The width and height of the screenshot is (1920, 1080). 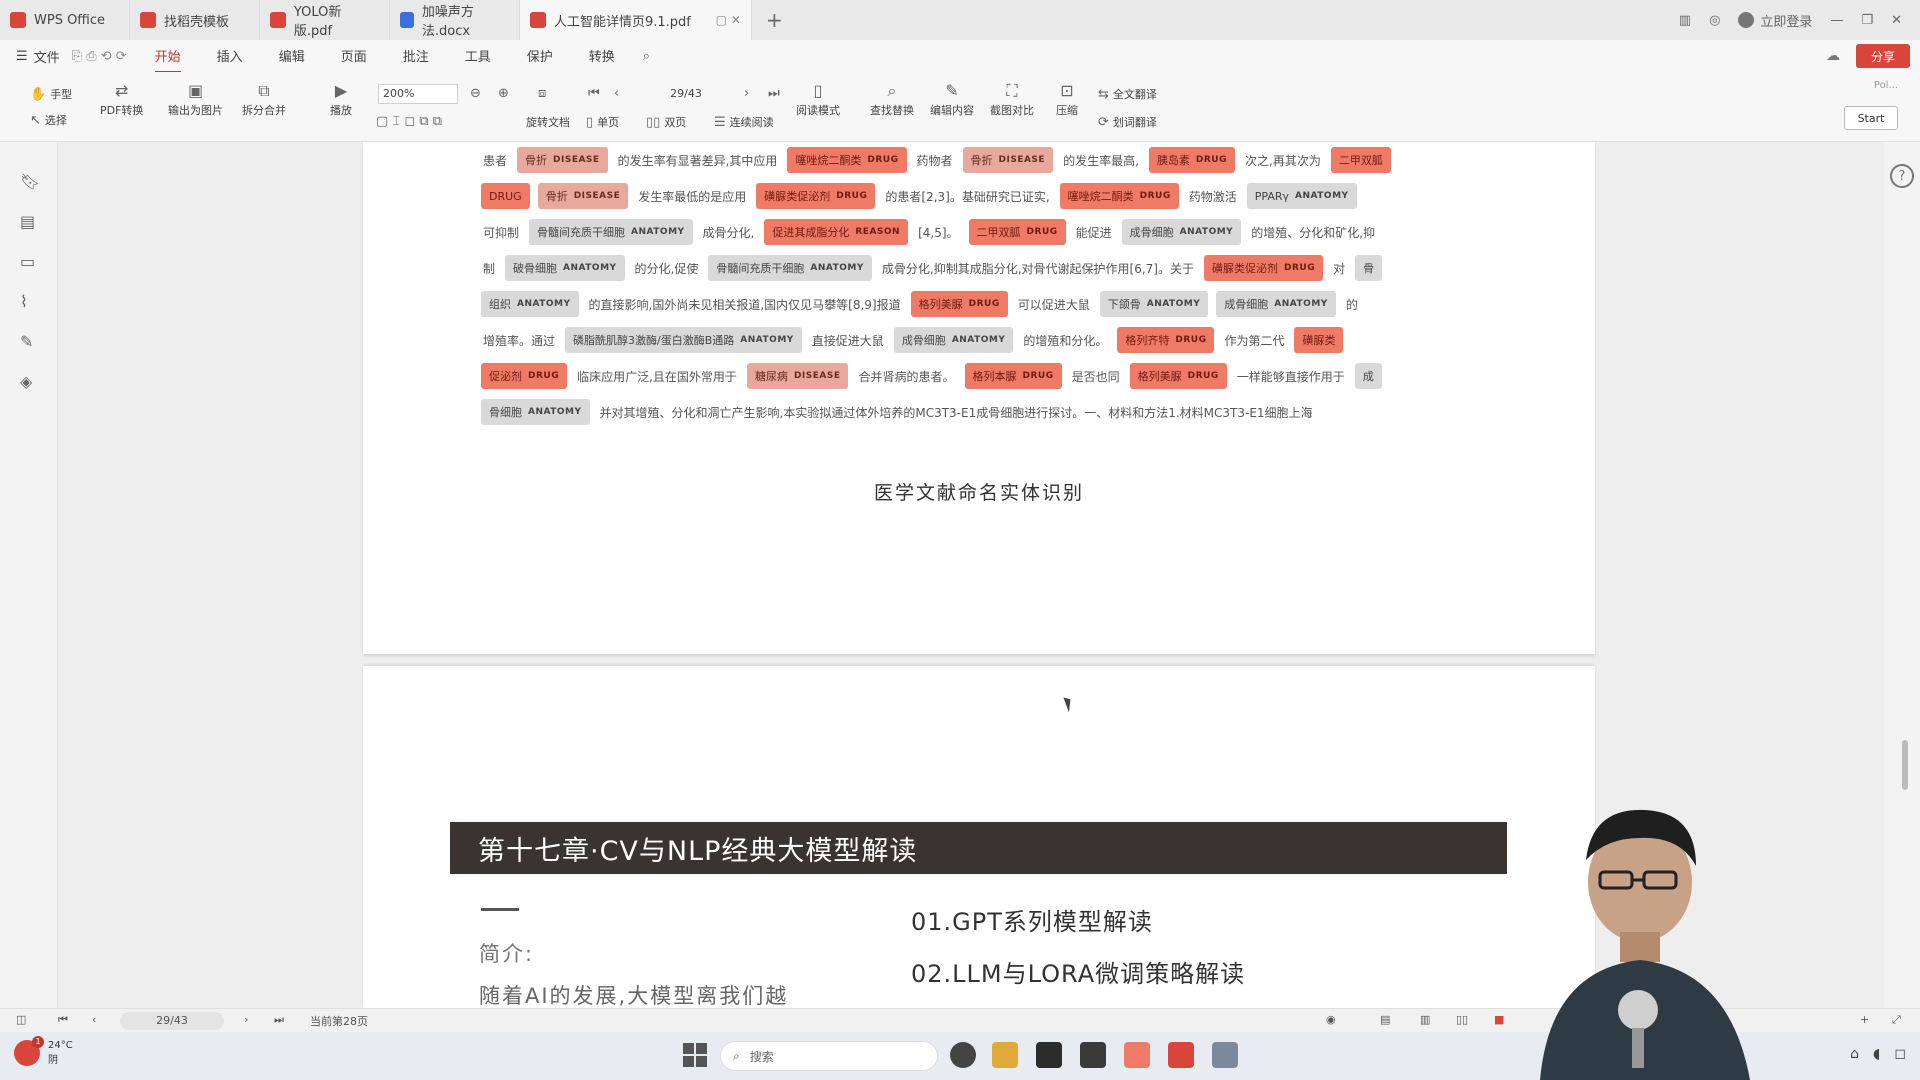 I want to click on view-pdf-icon: ■, so click(x=1499, y=1019).